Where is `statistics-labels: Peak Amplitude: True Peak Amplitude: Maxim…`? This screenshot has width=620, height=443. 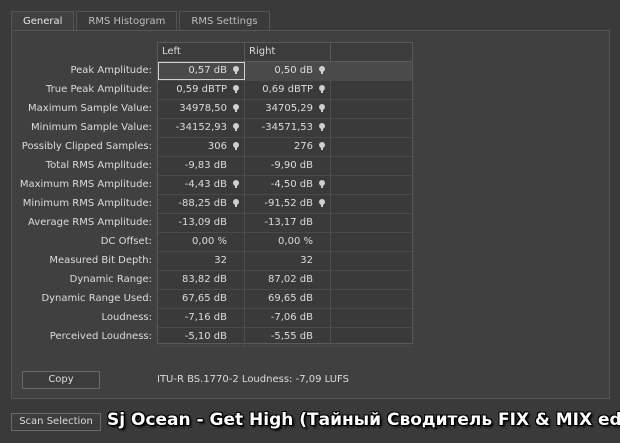 statistics-labels: Peak Amplitude: True Peak Amplitude: Maxim… is located at coordinates (81, 203).